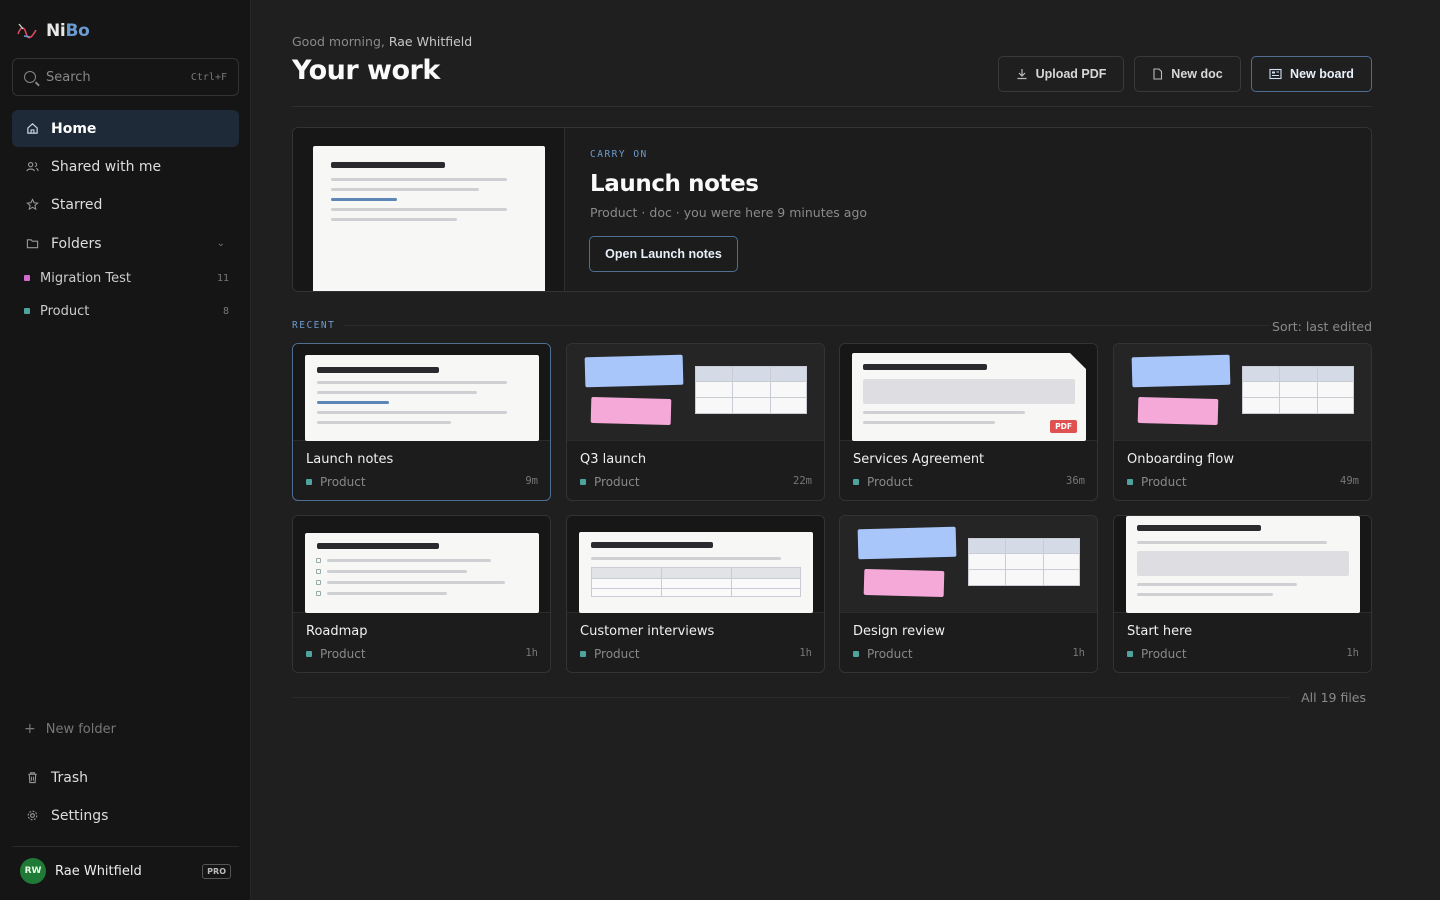  What do you see at coordinates (65, 311) in the screenshot?
I see `folder-name: Product` at bounding box center [65, 311].